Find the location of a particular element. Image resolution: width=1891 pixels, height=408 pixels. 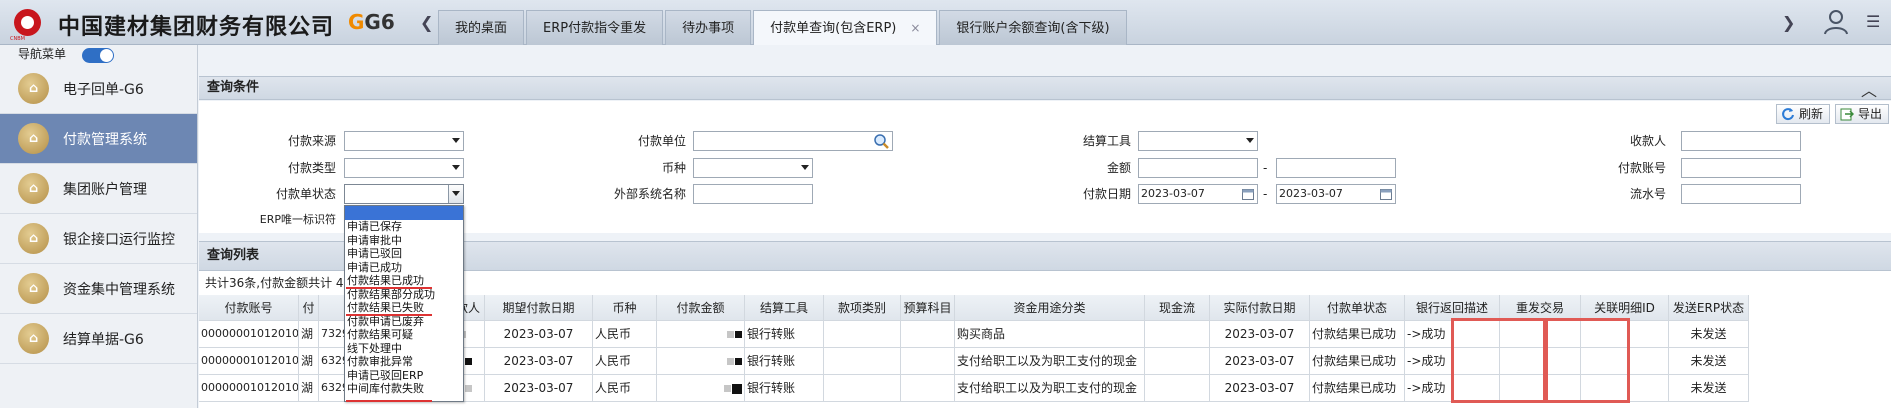

col-header: 预算科目 is located at coordinates (928, 308).